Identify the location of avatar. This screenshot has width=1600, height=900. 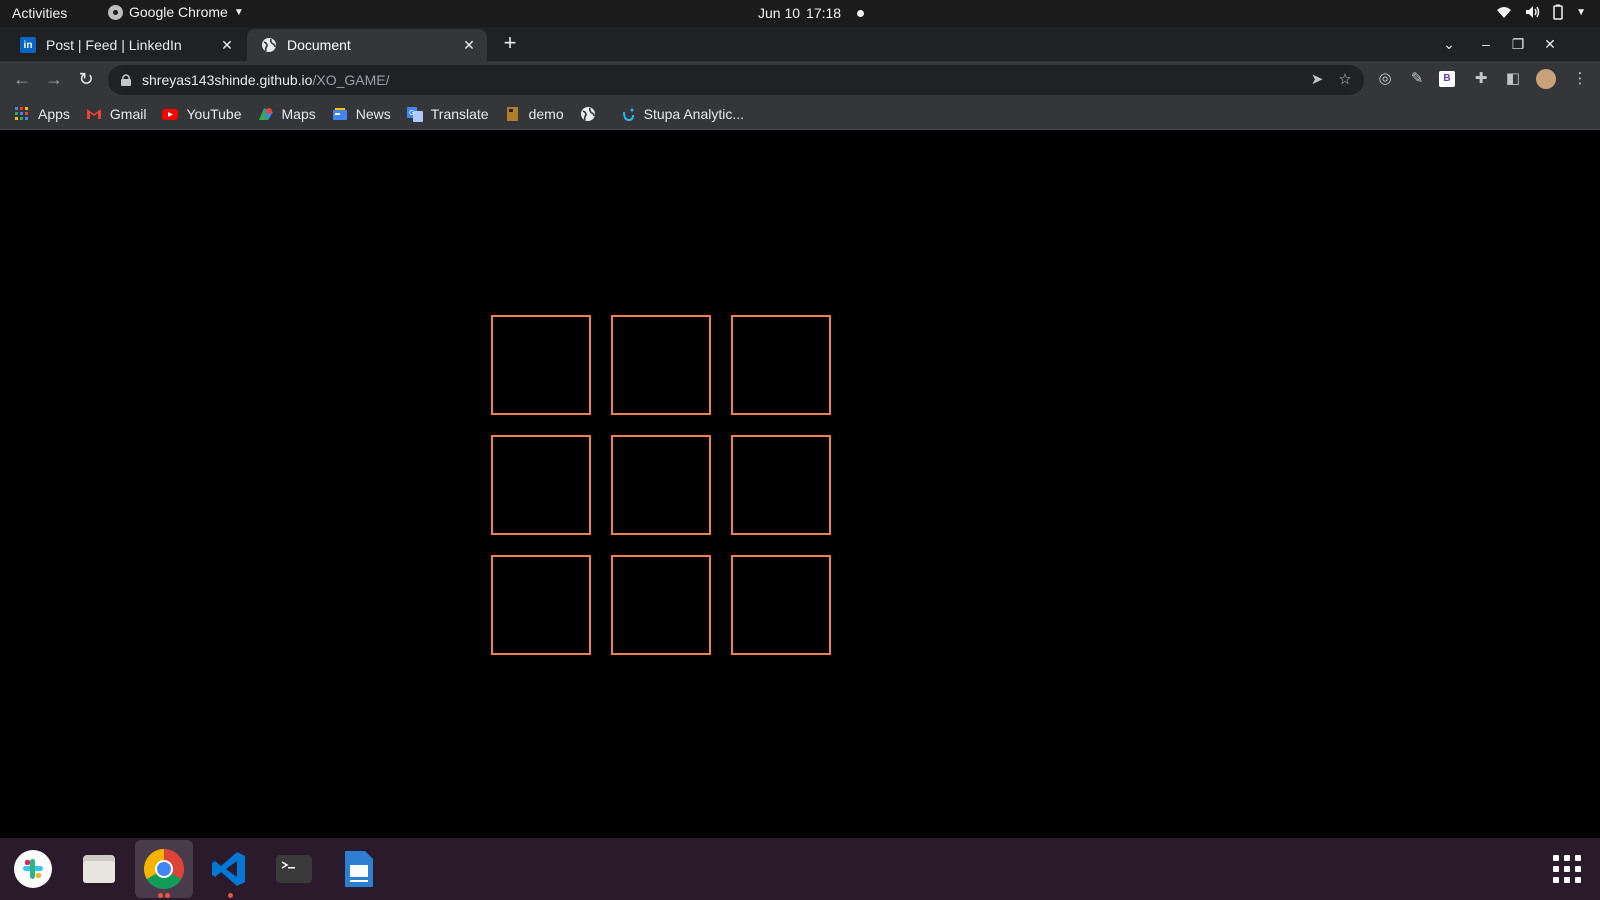
(1546, 79).